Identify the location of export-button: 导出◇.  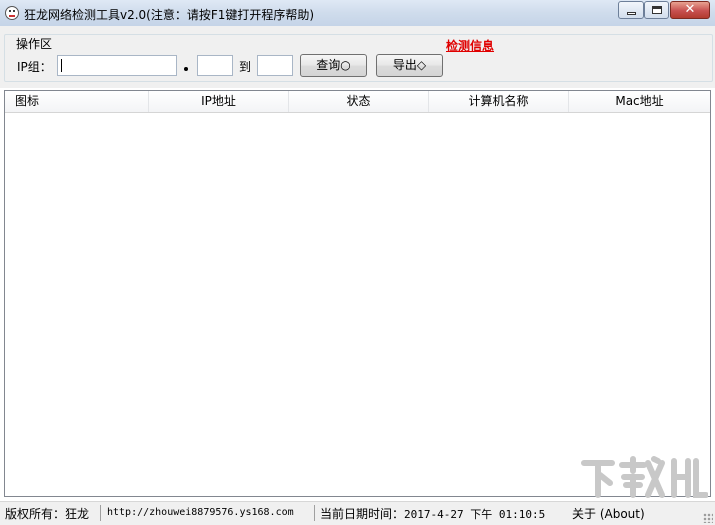
(409, 65).